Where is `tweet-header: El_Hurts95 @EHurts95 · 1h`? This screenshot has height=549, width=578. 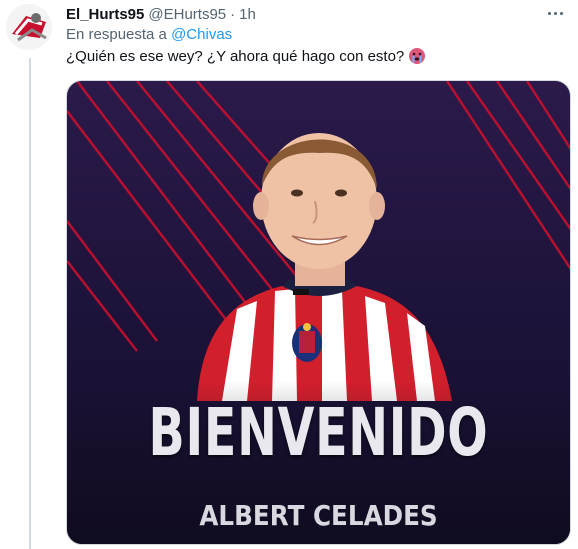 tweet-header: El_Hurts95 @EHurts95 · 1h is located at coordinates (322, 14).